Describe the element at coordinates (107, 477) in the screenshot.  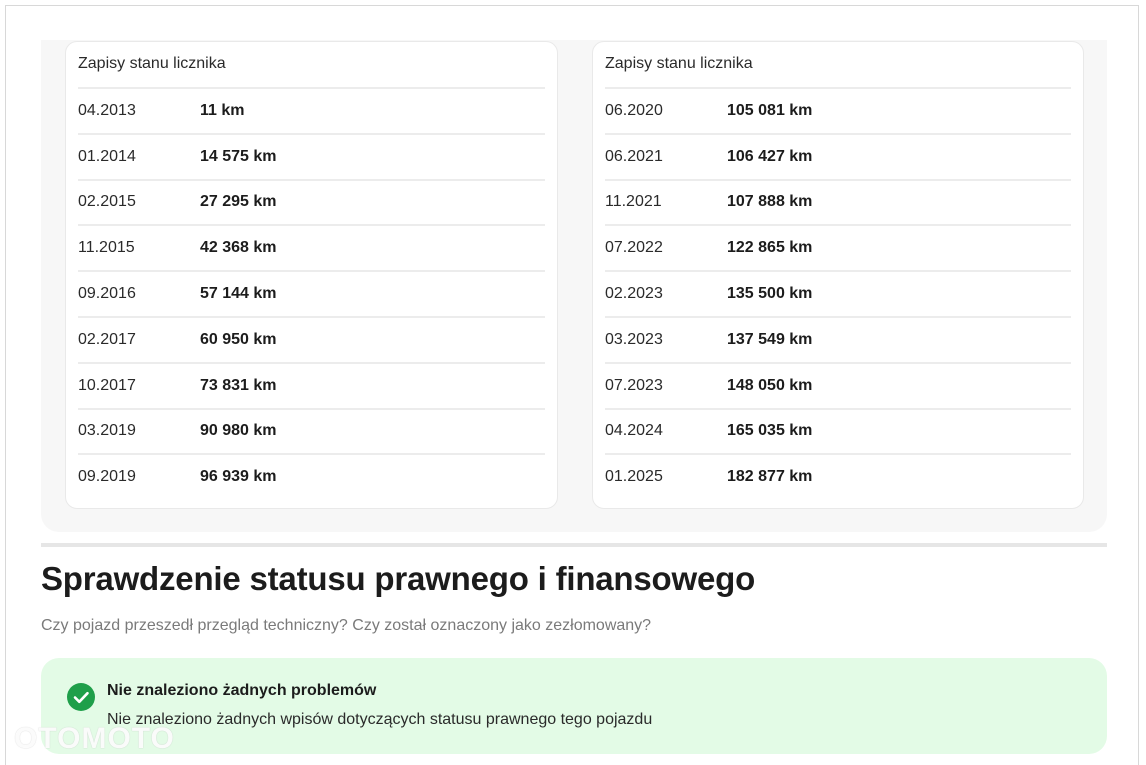
I see `mileage-date: 09.2019` at that location.